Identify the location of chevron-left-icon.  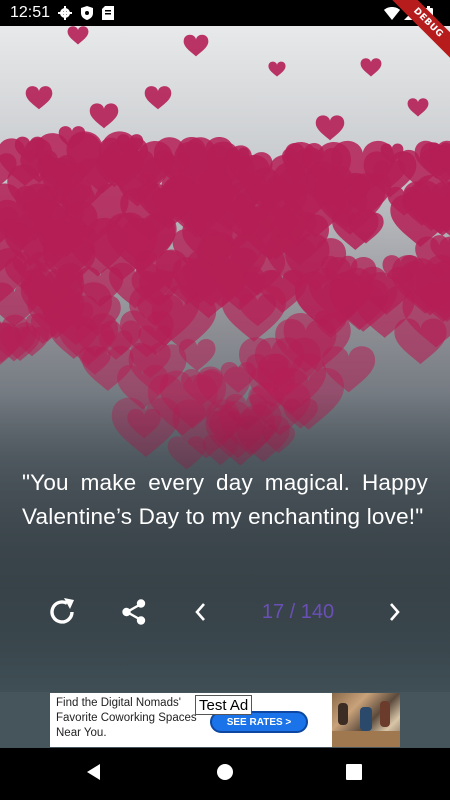
(201, 612).